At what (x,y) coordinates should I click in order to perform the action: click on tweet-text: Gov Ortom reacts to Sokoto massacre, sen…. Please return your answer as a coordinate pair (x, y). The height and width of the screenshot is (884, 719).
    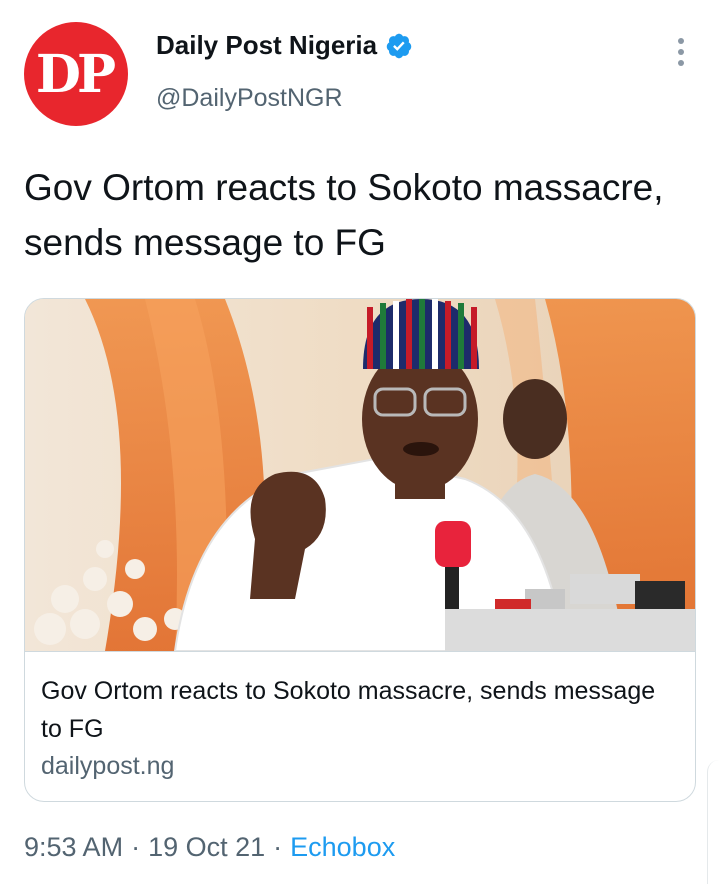
    Looking at the image, I should click on (344, 215).